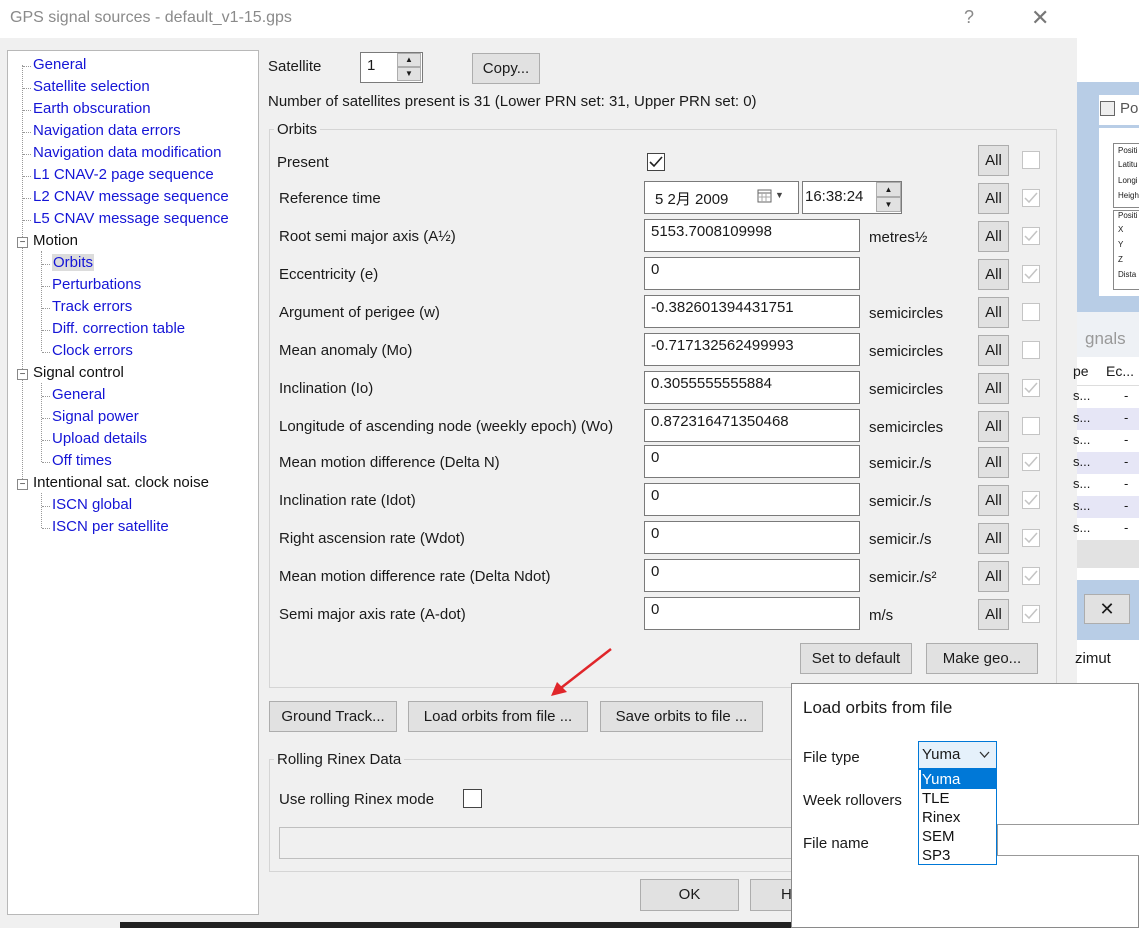 Image resolution: width=1139 pixels, height=928 pixels. Describe the element at coordinates (539, 843) in the screenshot. I see `rinex-path-field` at that location.